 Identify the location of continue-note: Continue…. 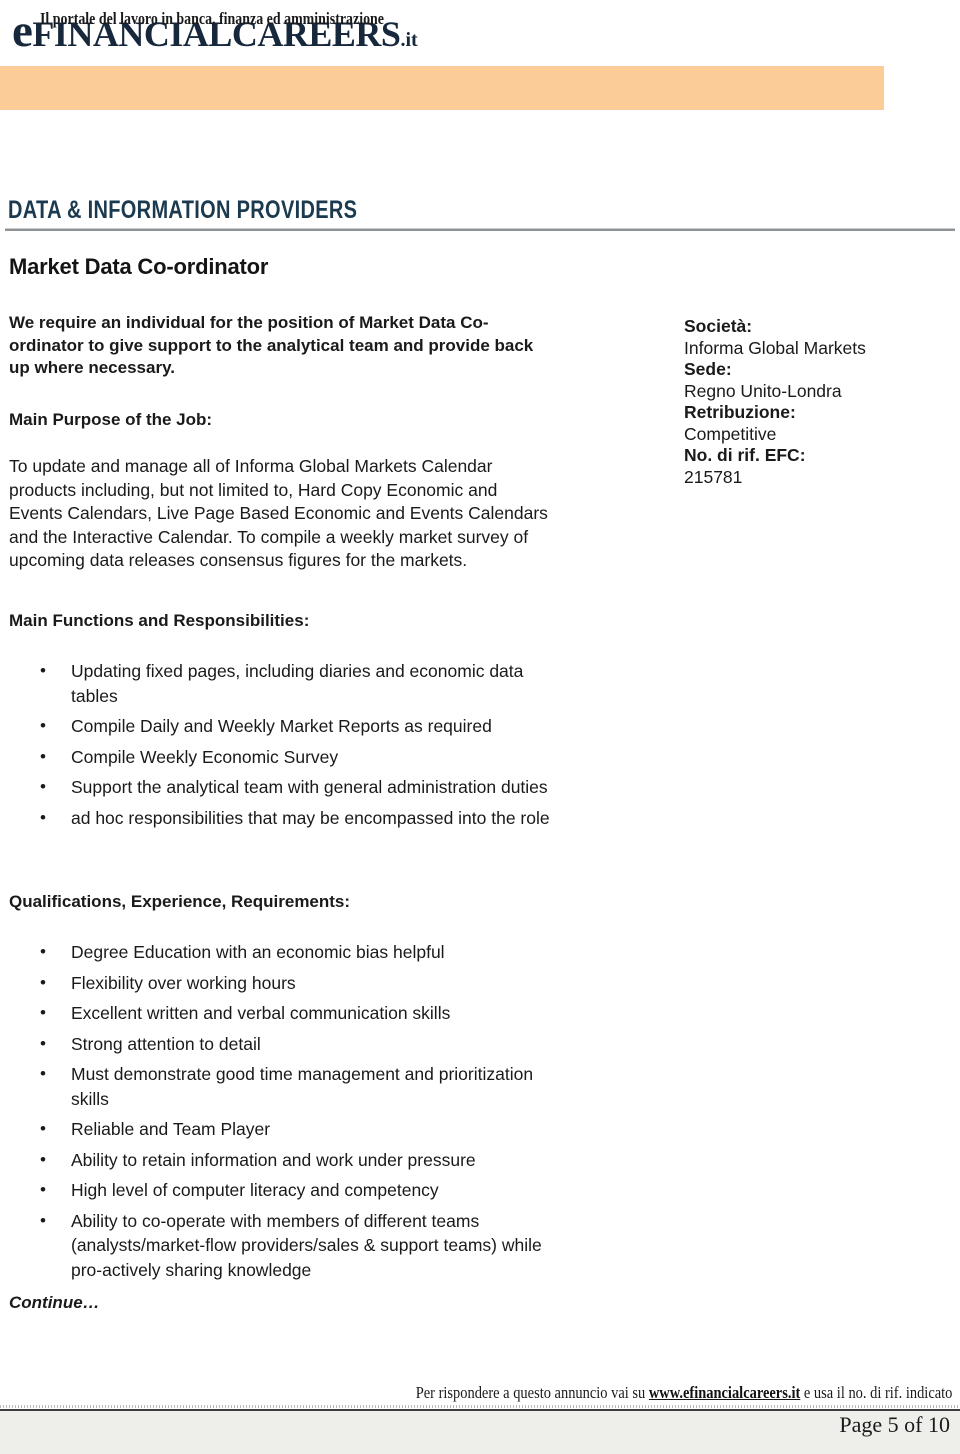
(54, 1302).